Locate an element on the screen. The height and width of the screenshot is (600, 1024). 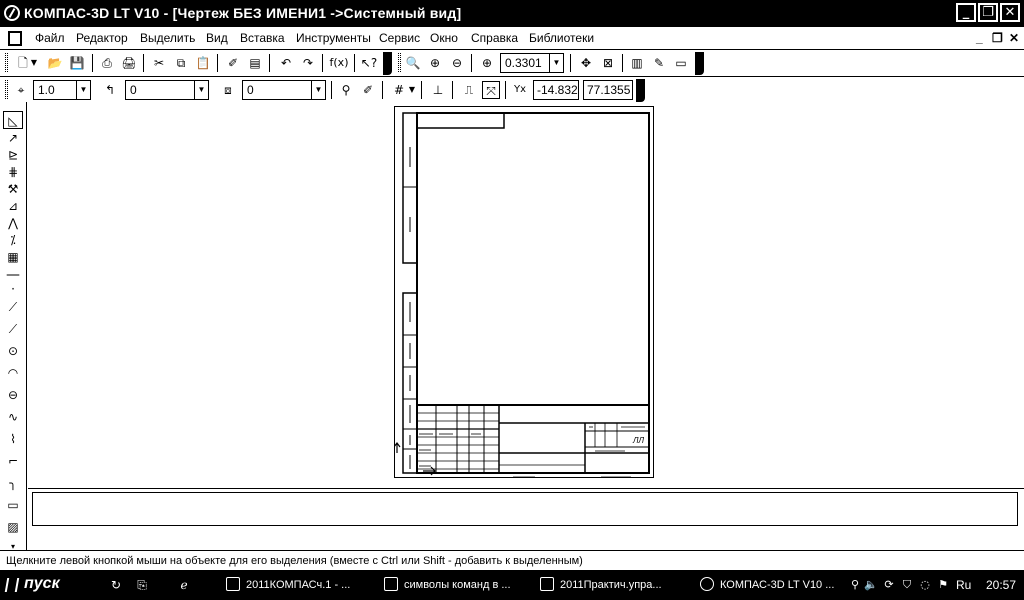
coord-y-field: 77.1355 is located at coordinates (608, 90).